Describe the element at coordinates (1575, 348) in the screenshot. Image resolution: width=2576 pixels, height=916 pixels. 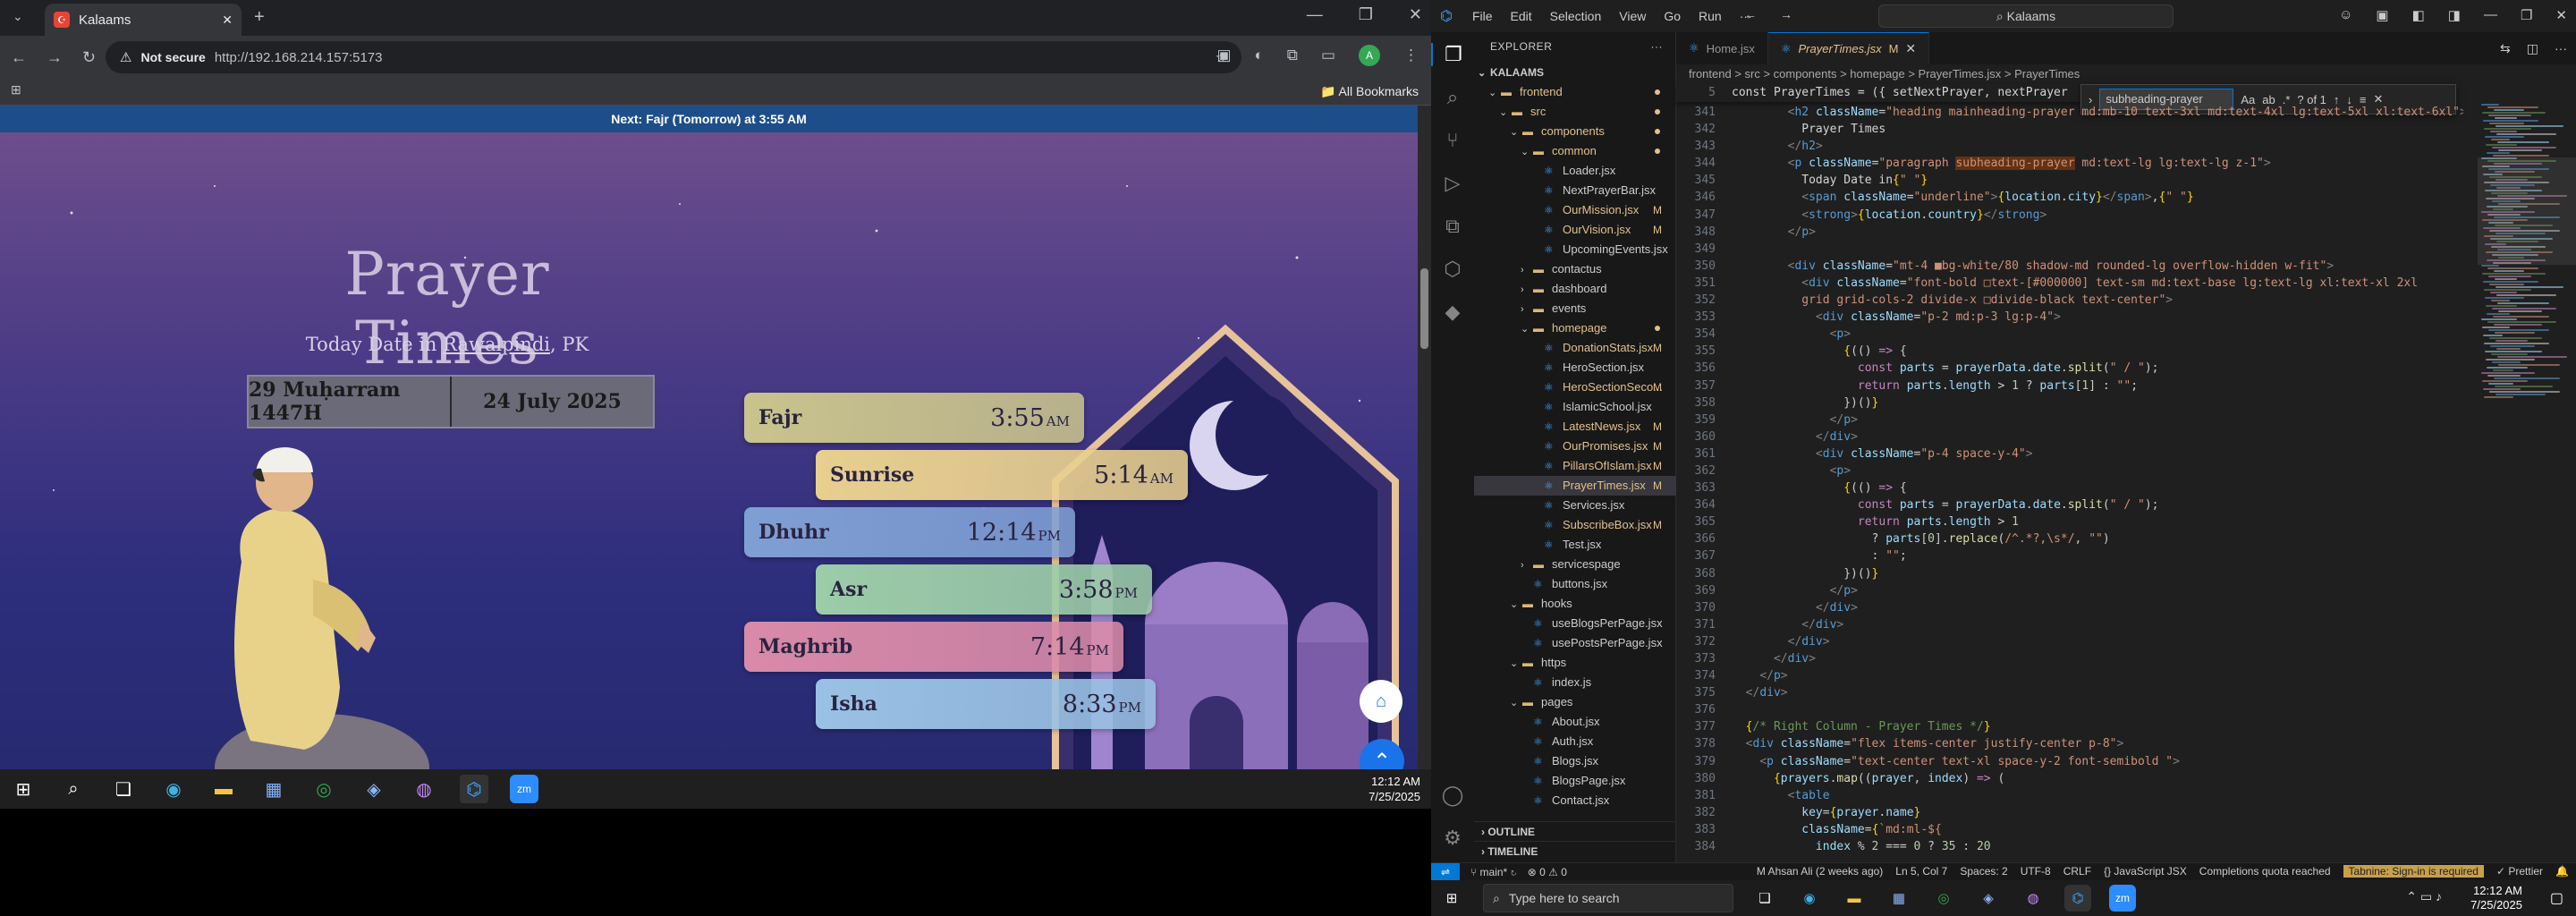
I see `tree-file: ⚛ DonationStats.jsx M` at that location.